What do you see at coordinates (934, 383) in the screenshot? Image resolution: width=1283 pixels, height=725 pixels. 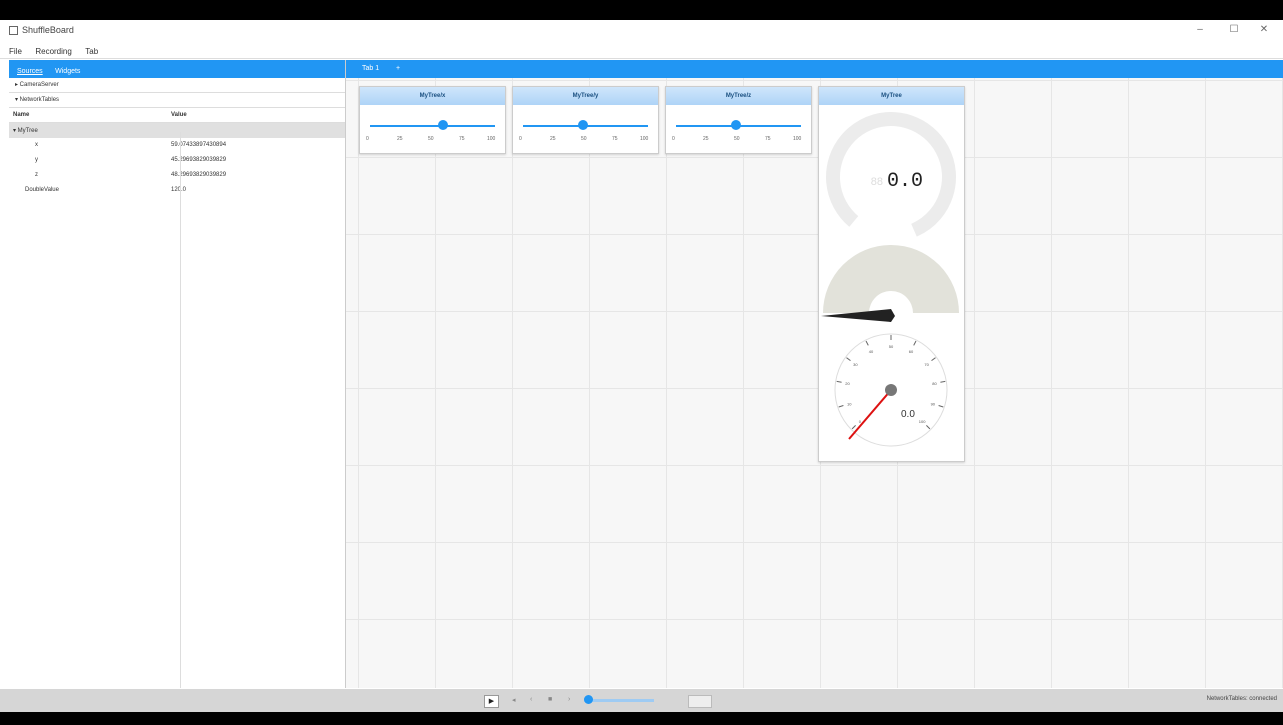 I see `dial-tick-label: 80` at bounding box center [934, 383].